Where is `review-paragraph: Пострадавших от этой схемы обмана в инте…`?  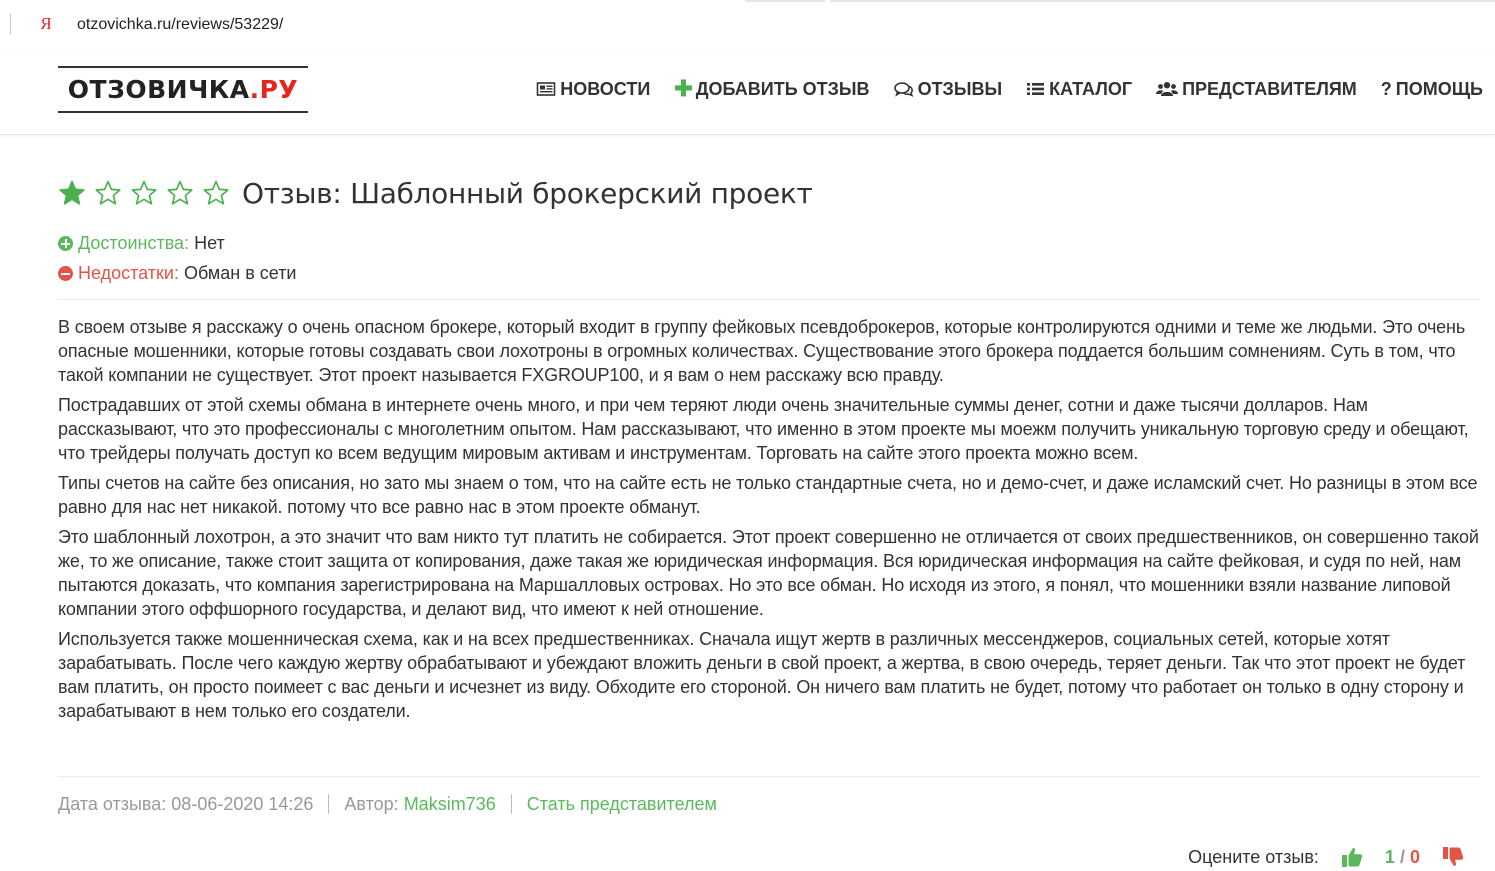
review-paragraph: Пострадавших от этой схемы обмана в инте… is located at coordinates (763, 429).